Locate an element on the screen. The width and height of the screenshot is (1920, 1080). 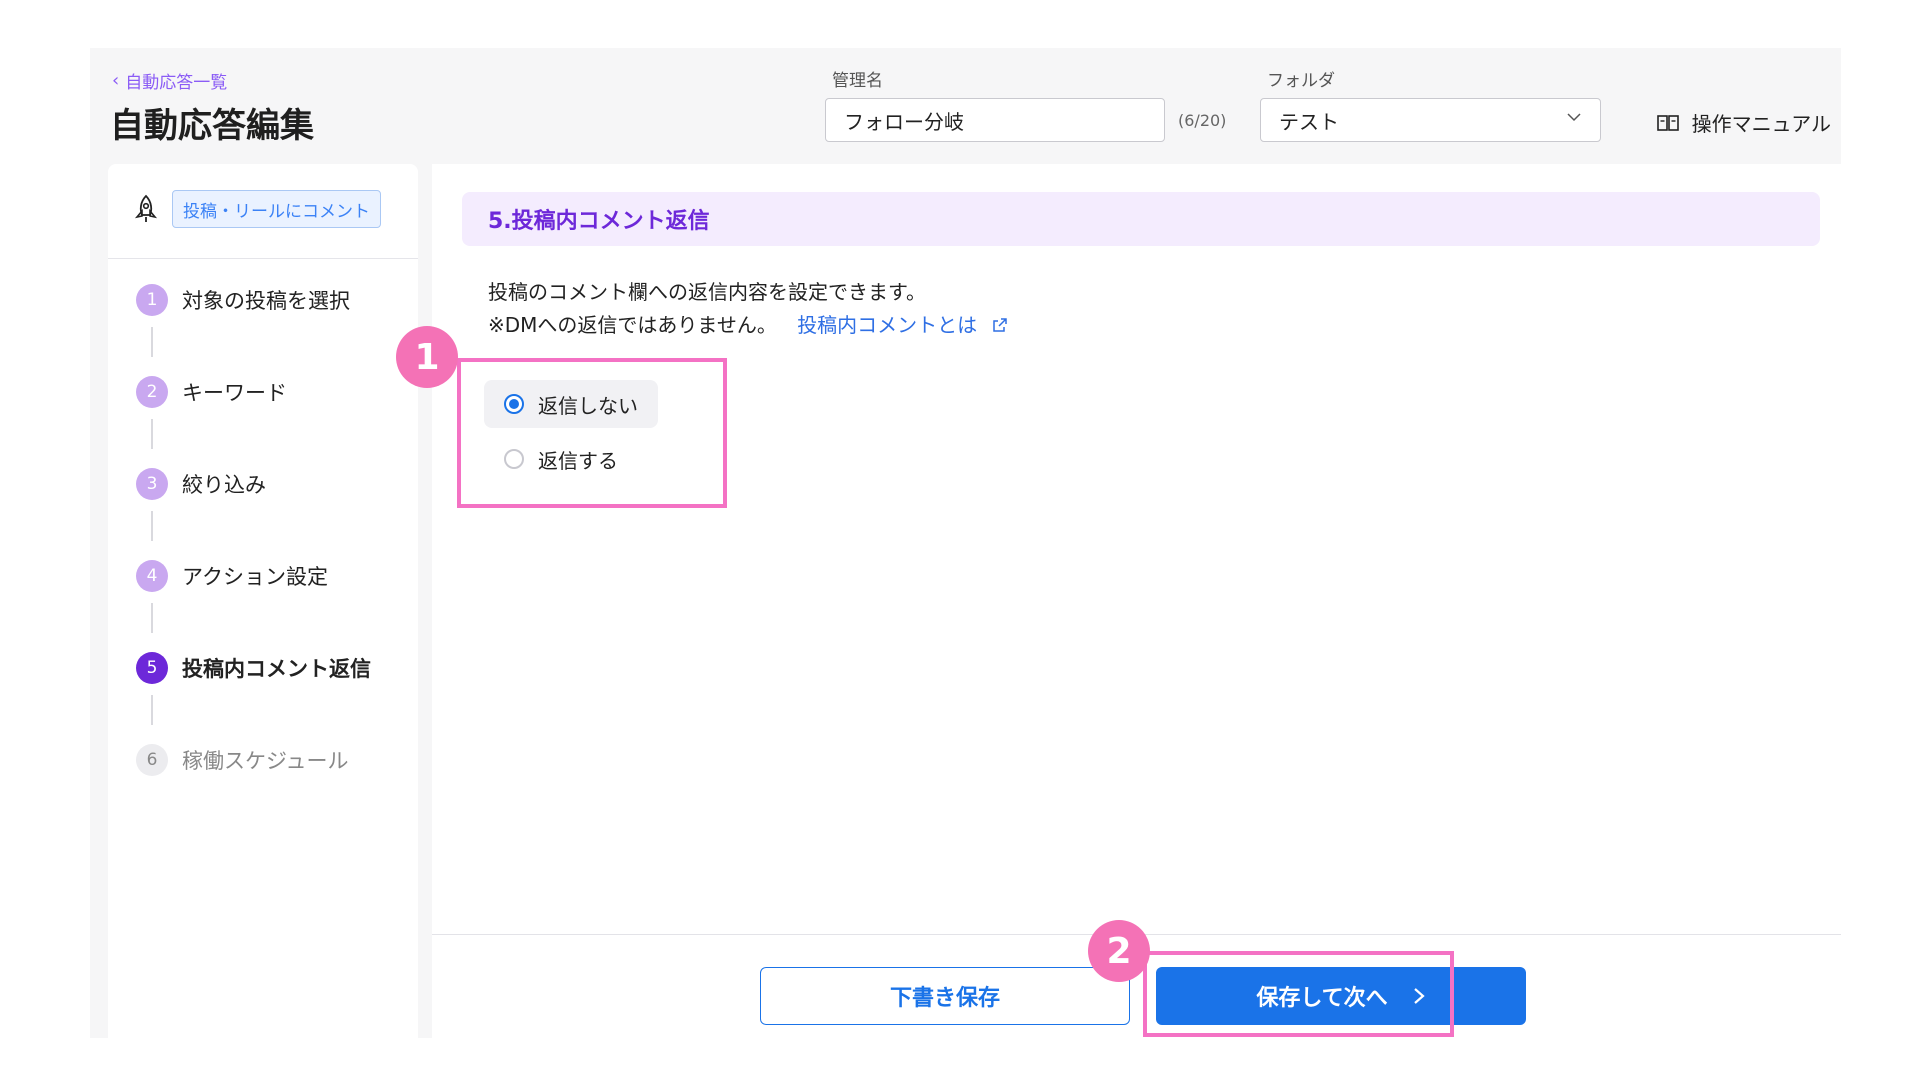
step-item-5: 5 投稿内コメント返信 is located at coordinates (276, 668).